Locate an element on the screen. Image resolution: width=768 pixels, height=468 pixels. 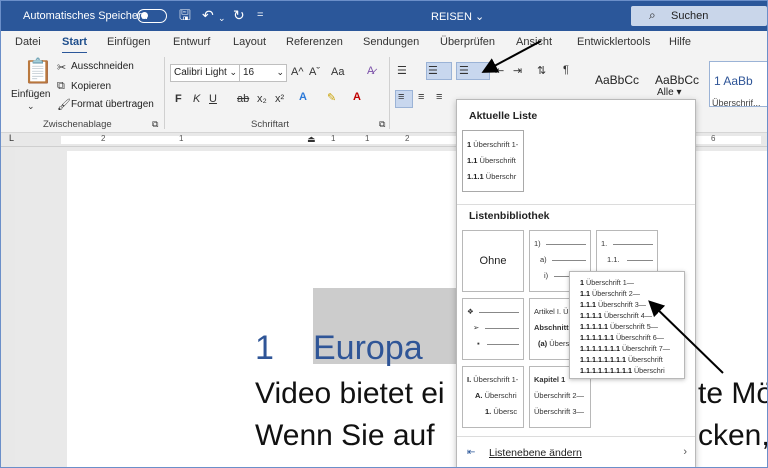
clipboard-group-label: Zwischenablage is located at coordinates (77, 124).